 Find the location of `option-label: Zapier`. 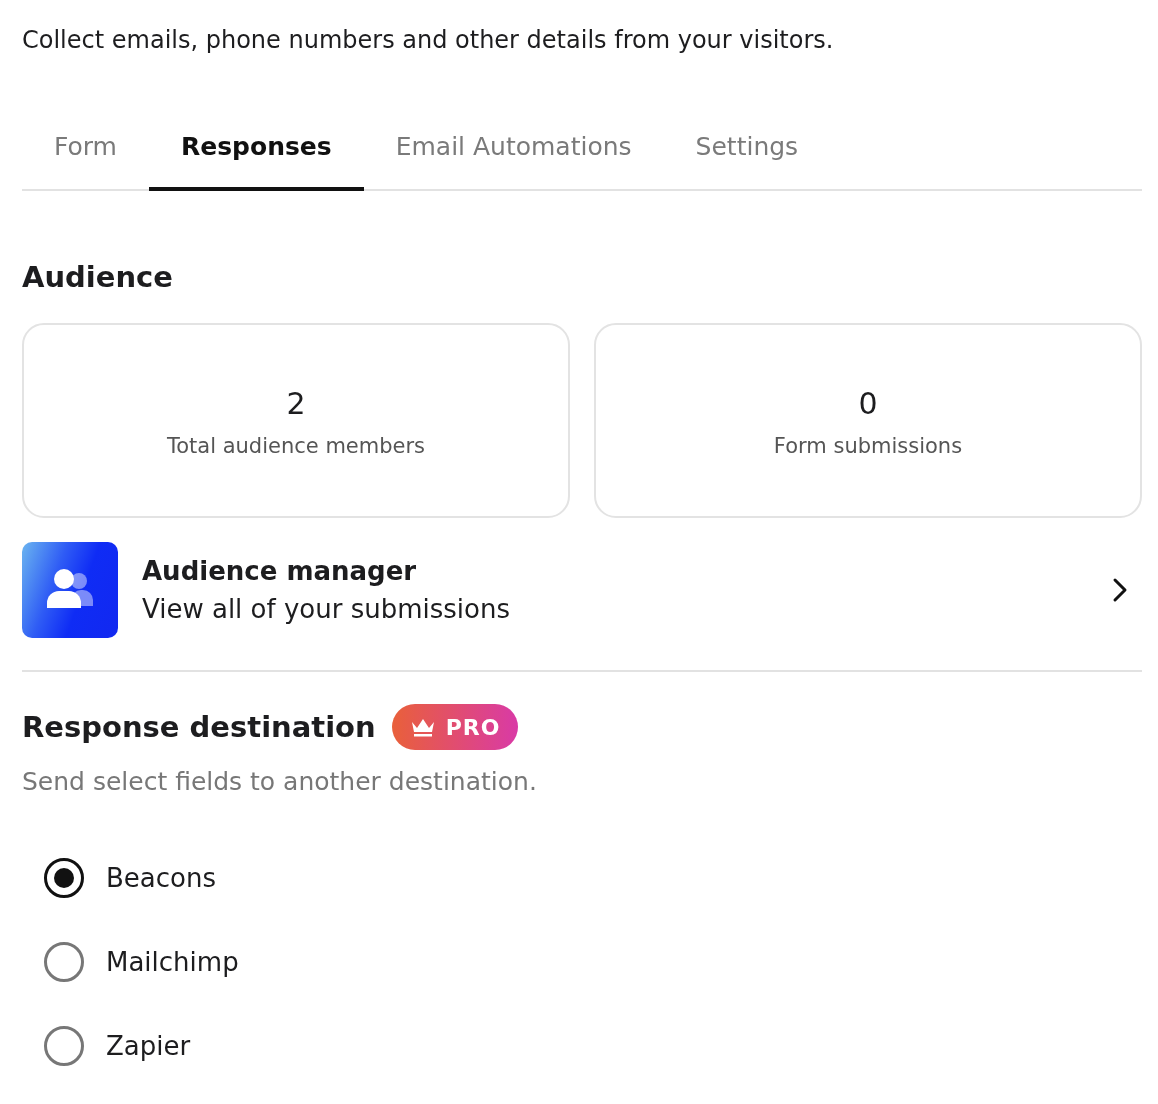

option-label: Zapier is located at coordinates (148, 1046).